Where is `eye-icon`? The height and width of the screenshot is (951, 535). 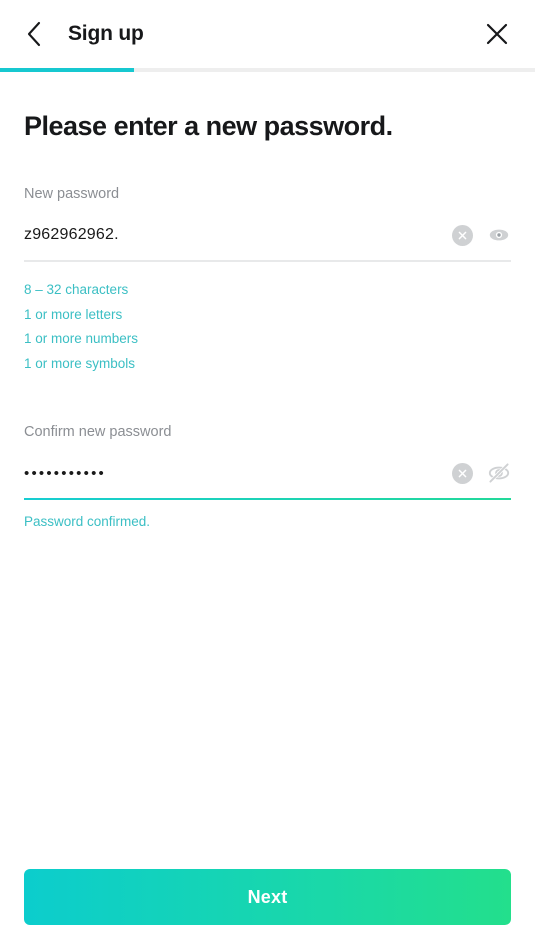
eye-icon is located at coordinates (499, 235).